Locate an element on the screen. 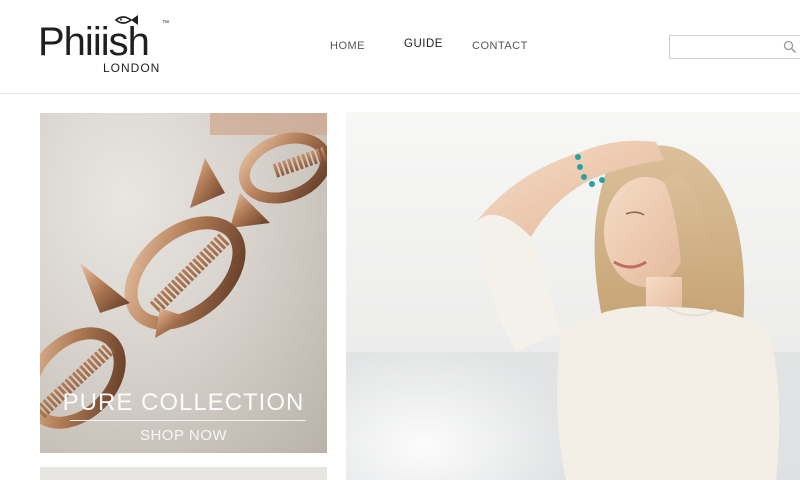  promo-divider is located at coordinates (188, 420).